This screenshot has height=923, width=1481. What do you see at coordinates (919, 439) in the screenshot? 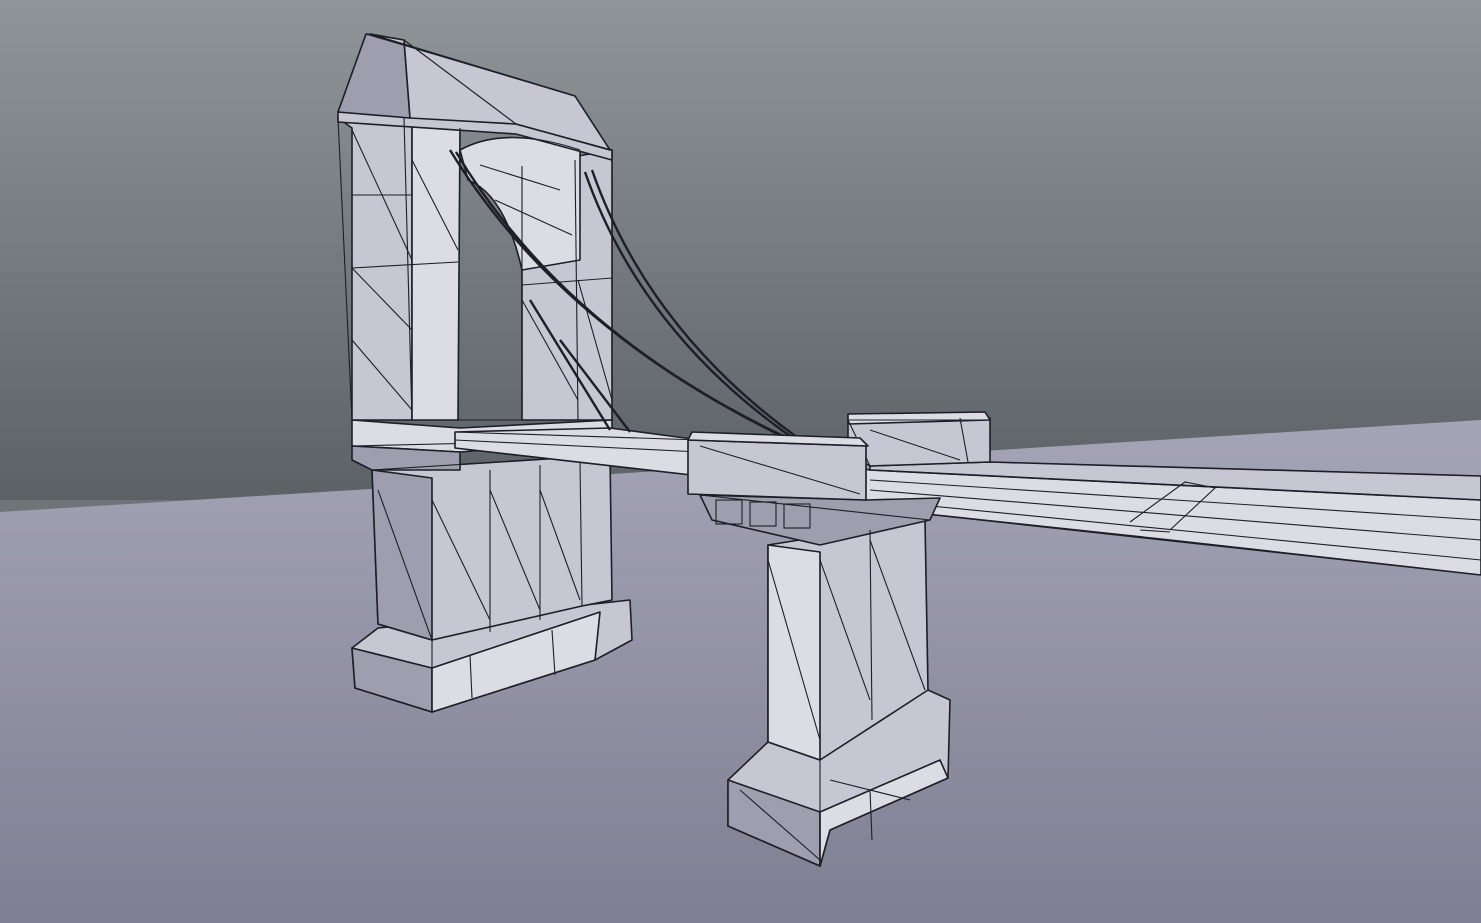
I see `rear-pier-cap` at bounding box center [919, 439].